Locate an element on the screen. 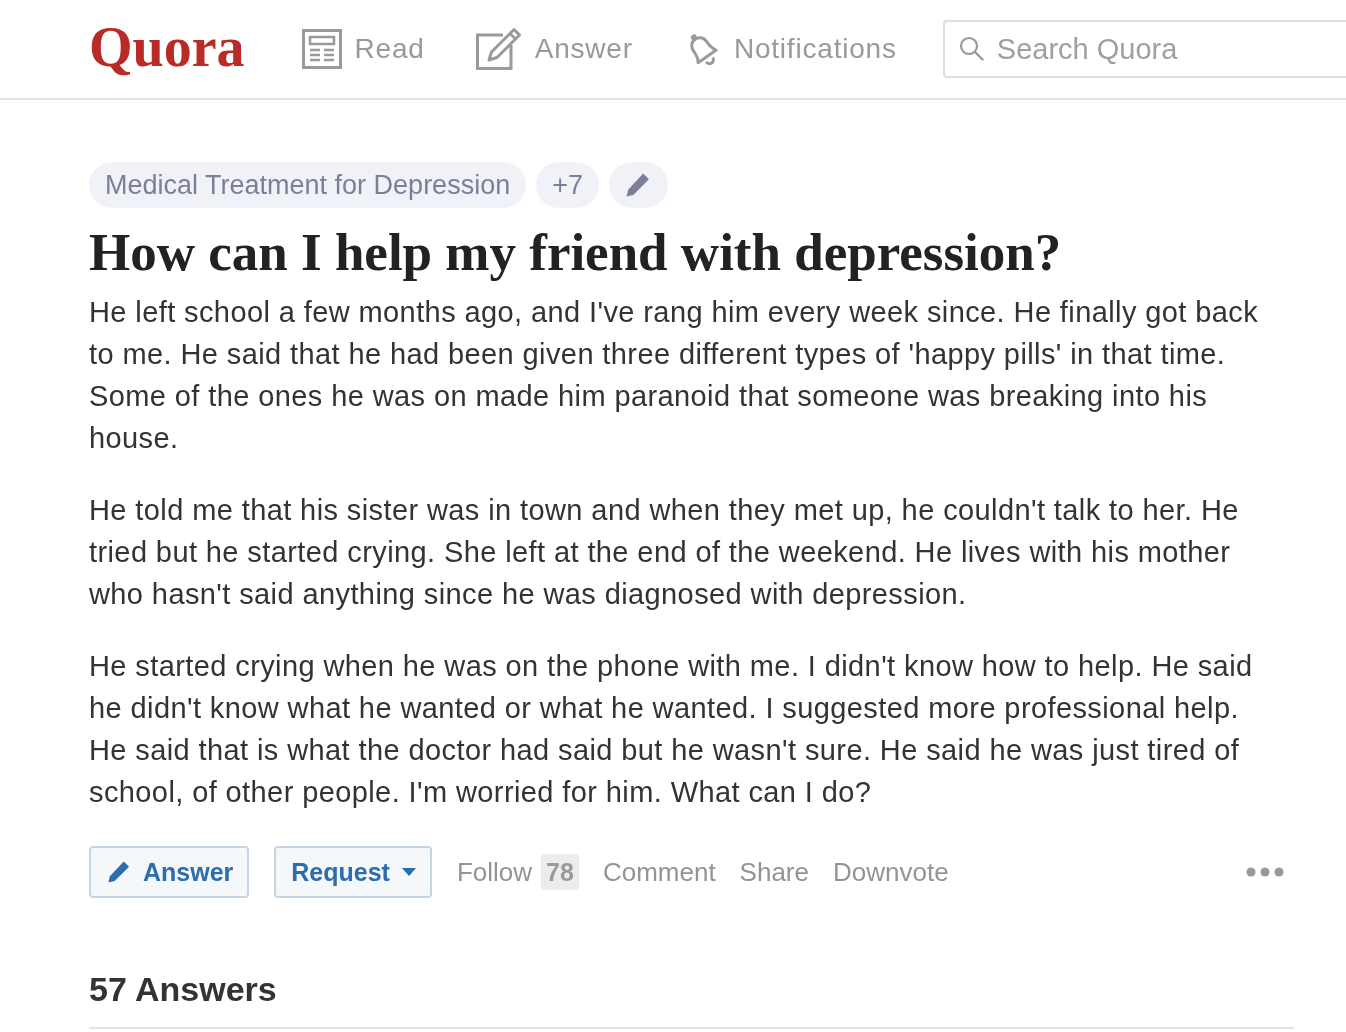  edit-topics-button is located at coordinates (638, 185).